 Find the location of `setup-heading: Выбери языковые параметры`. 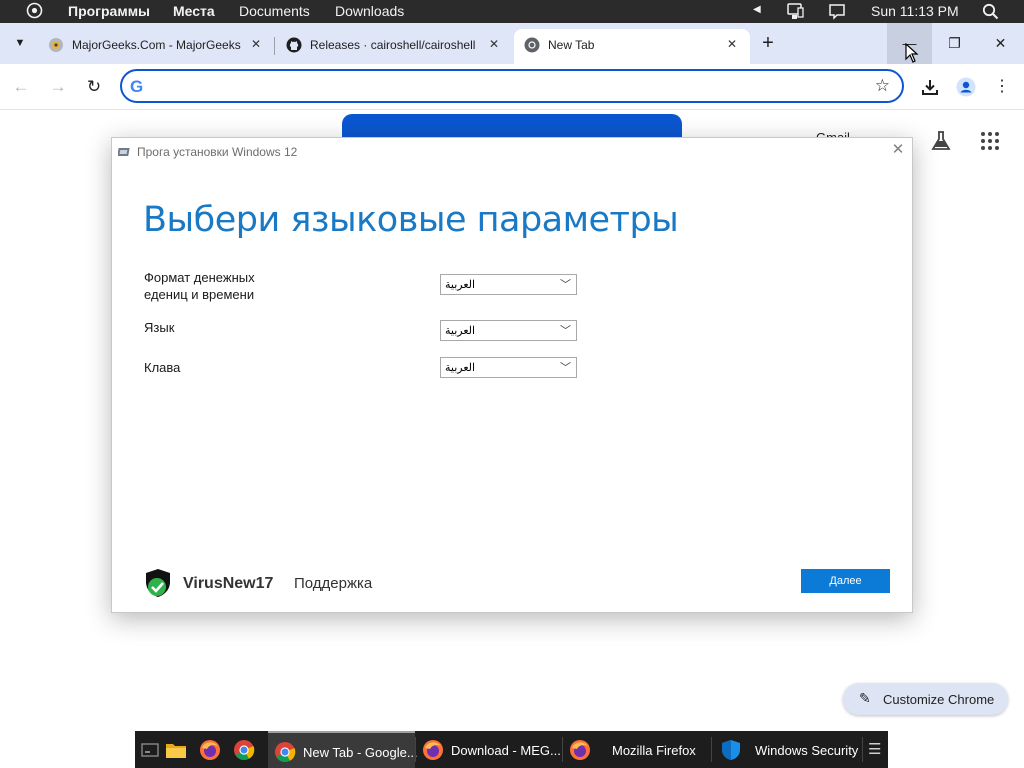

setup-heading: Выбери языковые параметры is located at coordinates (411, 220).